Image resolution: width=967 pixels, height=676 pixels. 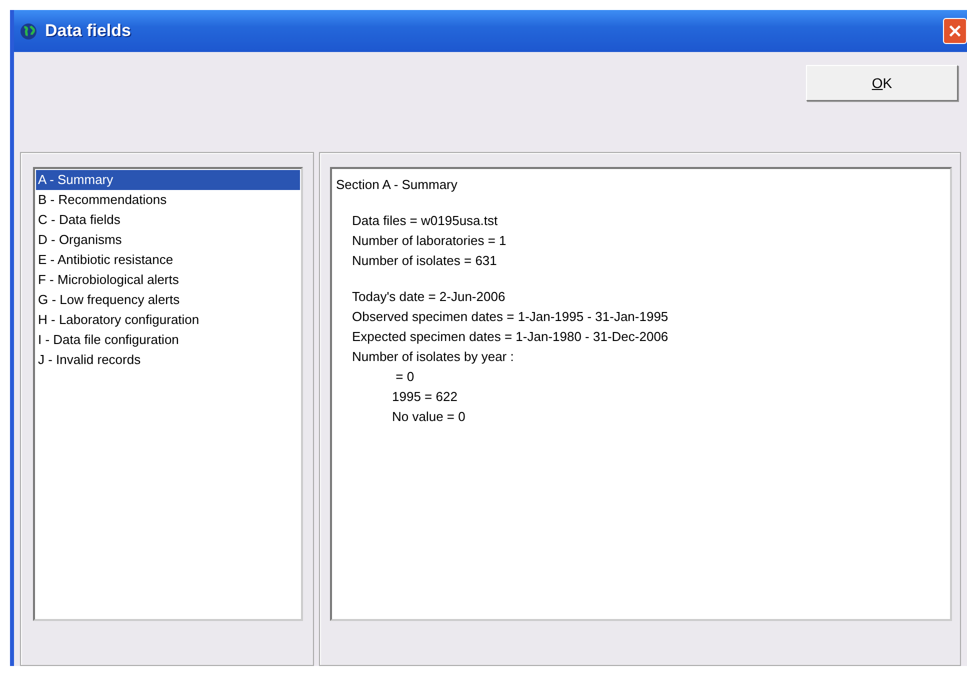 I want to click on list-item: H - Laboratory configuration, so click(x=168, y=320).